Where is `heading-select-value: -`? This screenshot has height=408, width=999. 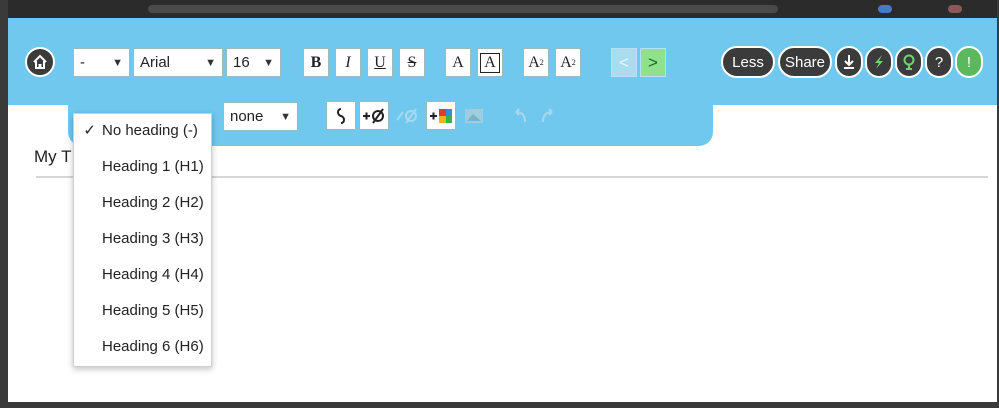
heading-select-value: - is located at coordinates (82, 62).